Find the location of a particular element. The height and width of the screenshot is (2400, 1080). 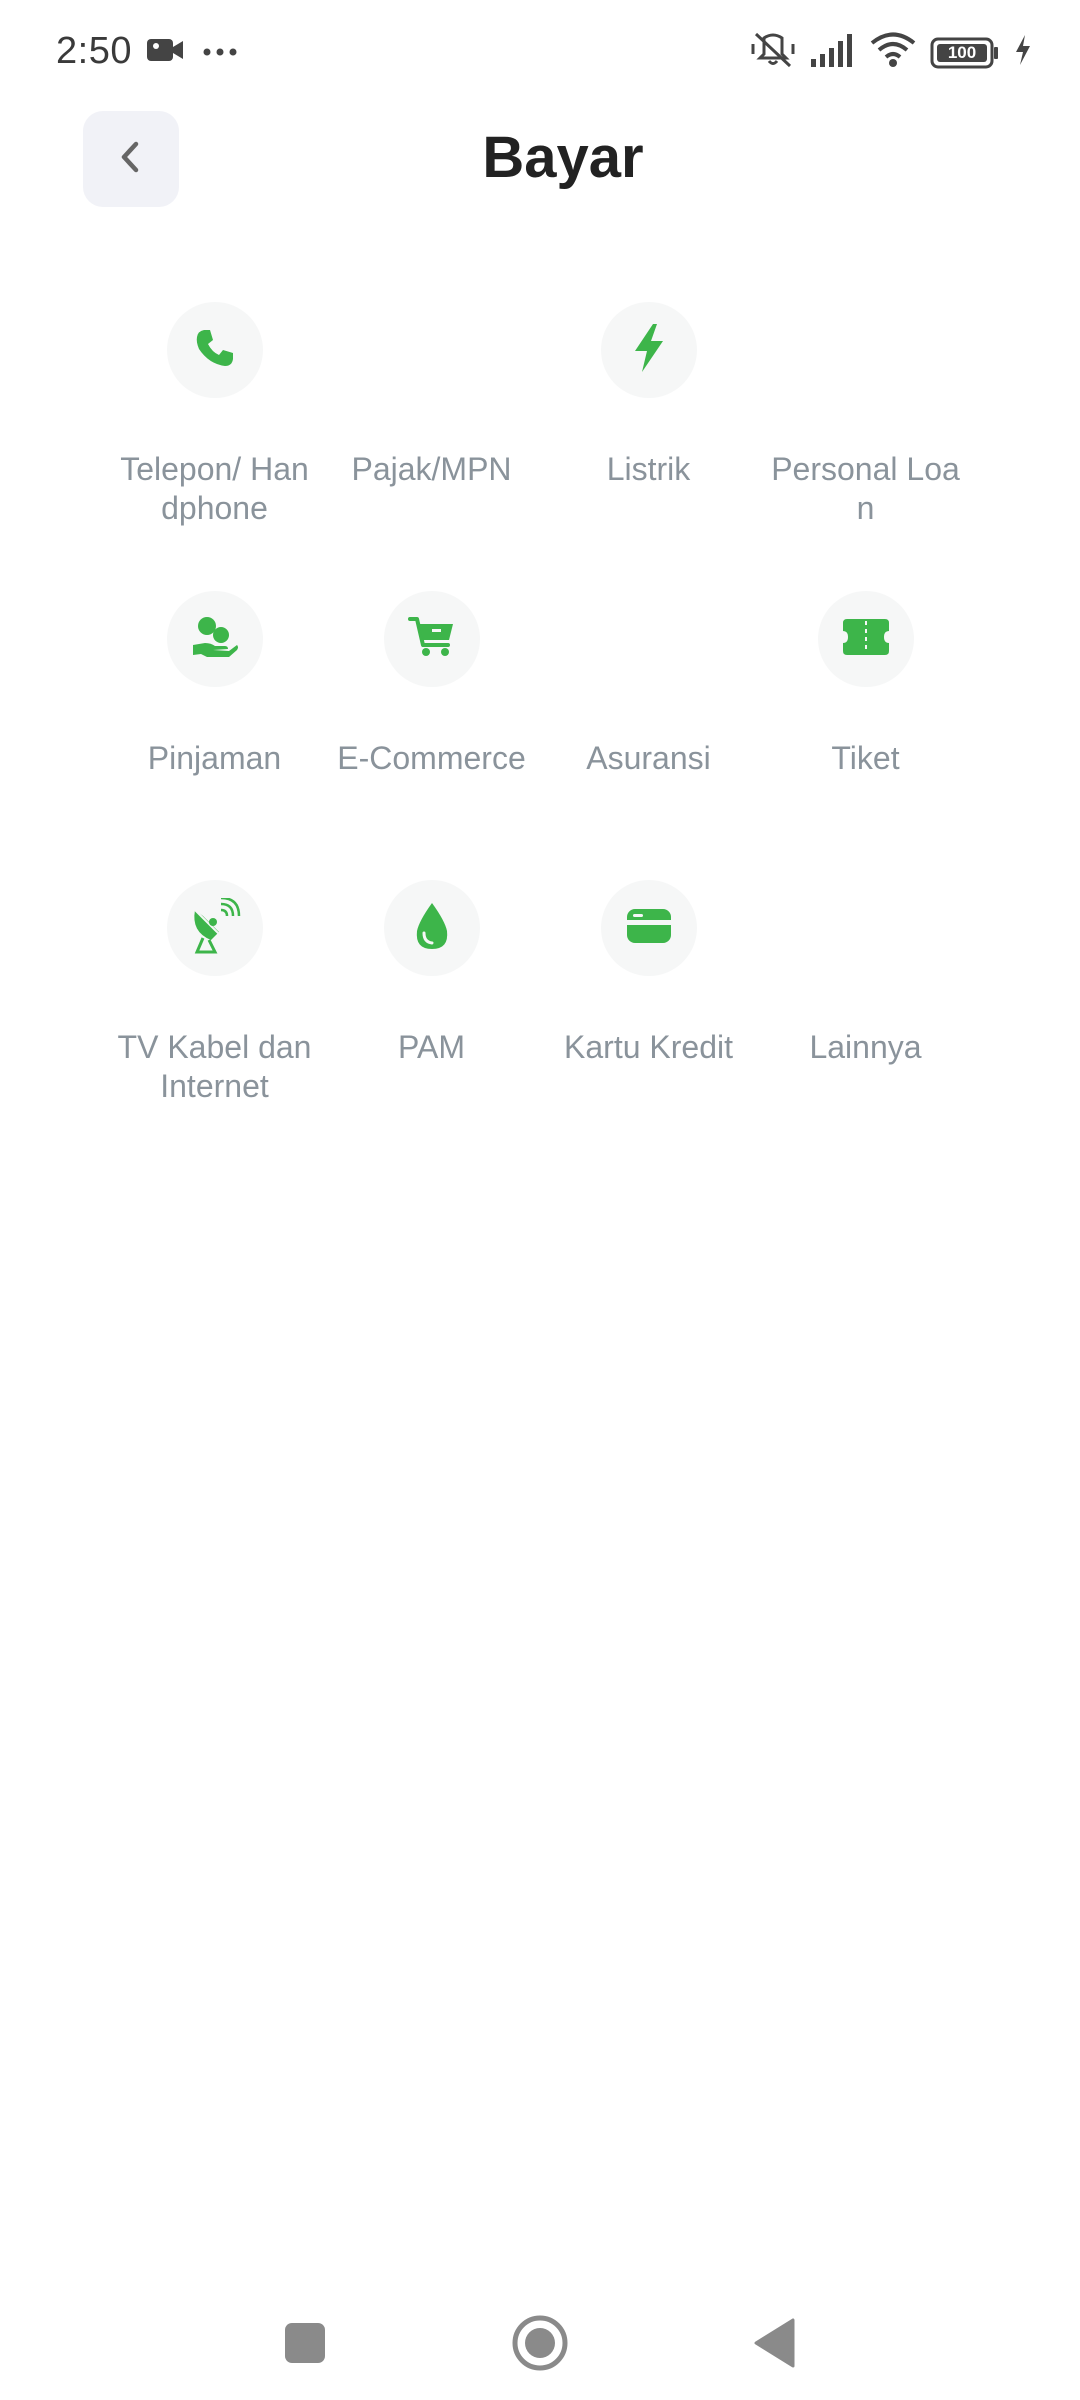

home-button is located at coordinates (540, 2345).